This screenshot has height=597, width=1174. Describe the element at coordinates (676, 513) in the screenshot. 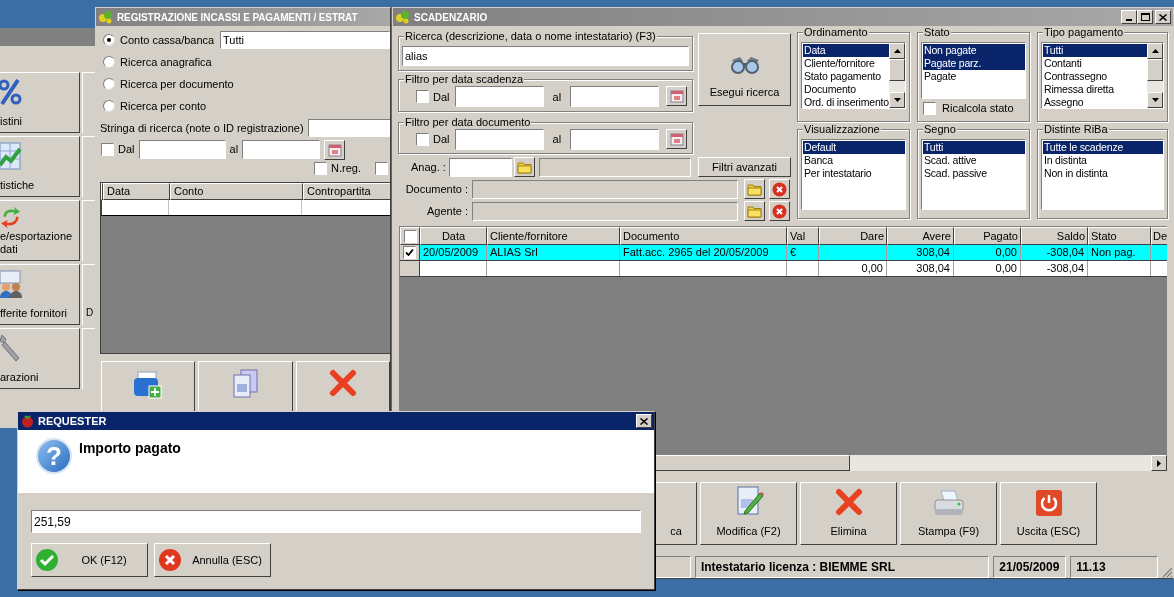

I see `toolbar-button: ca` at that location.